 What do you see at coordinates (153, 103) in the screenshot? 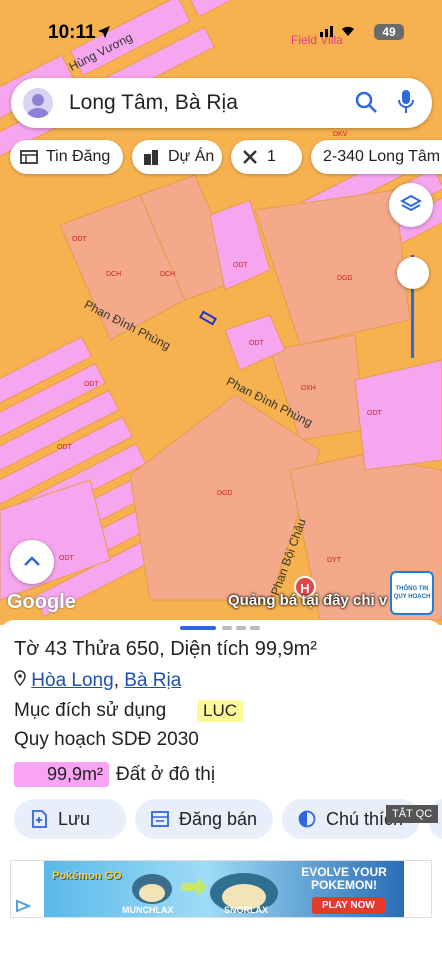
I see `search-input: Long Tâm, Bà Rịa` at bounding box center [153, 103].